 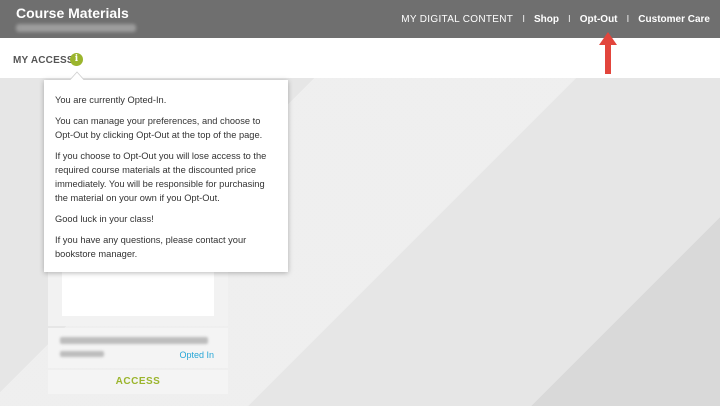 I want to click on tooltip-caret, so click(x=77, y=76).